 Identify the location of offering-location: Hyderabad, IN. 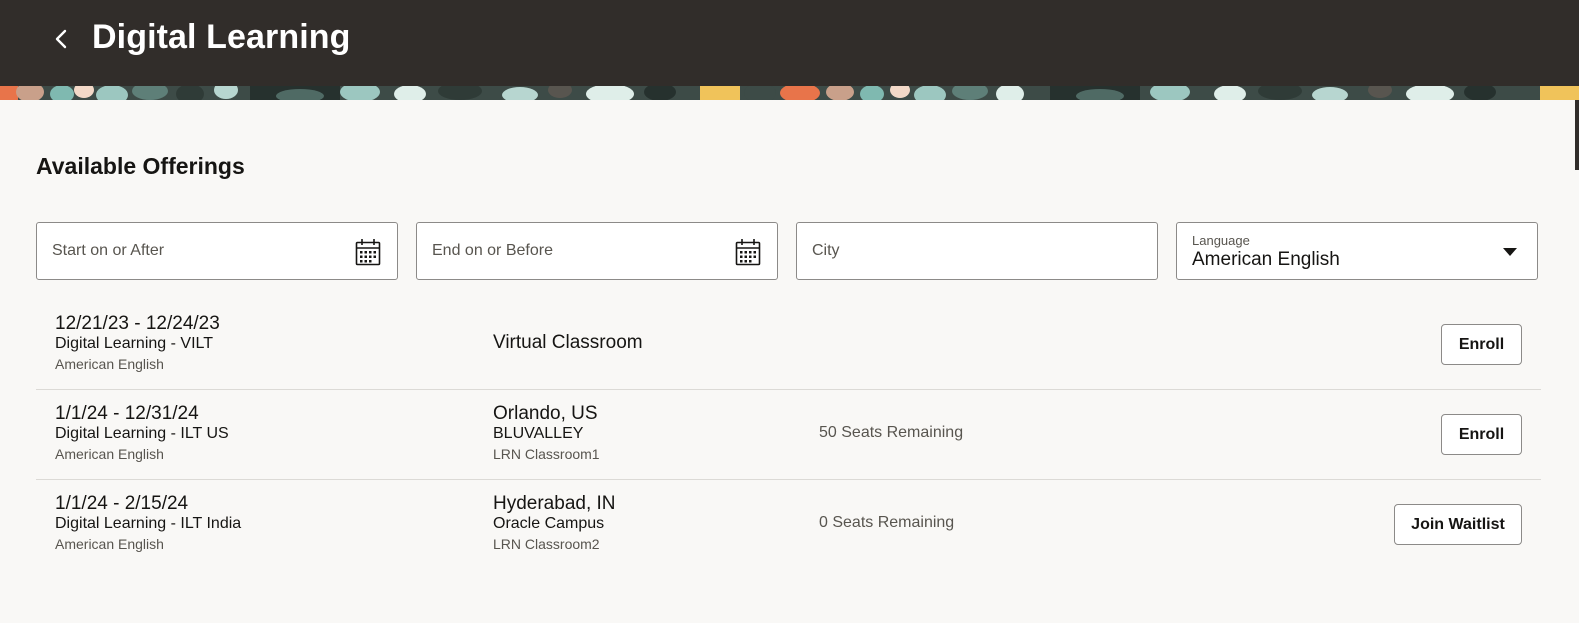
(554, 503).